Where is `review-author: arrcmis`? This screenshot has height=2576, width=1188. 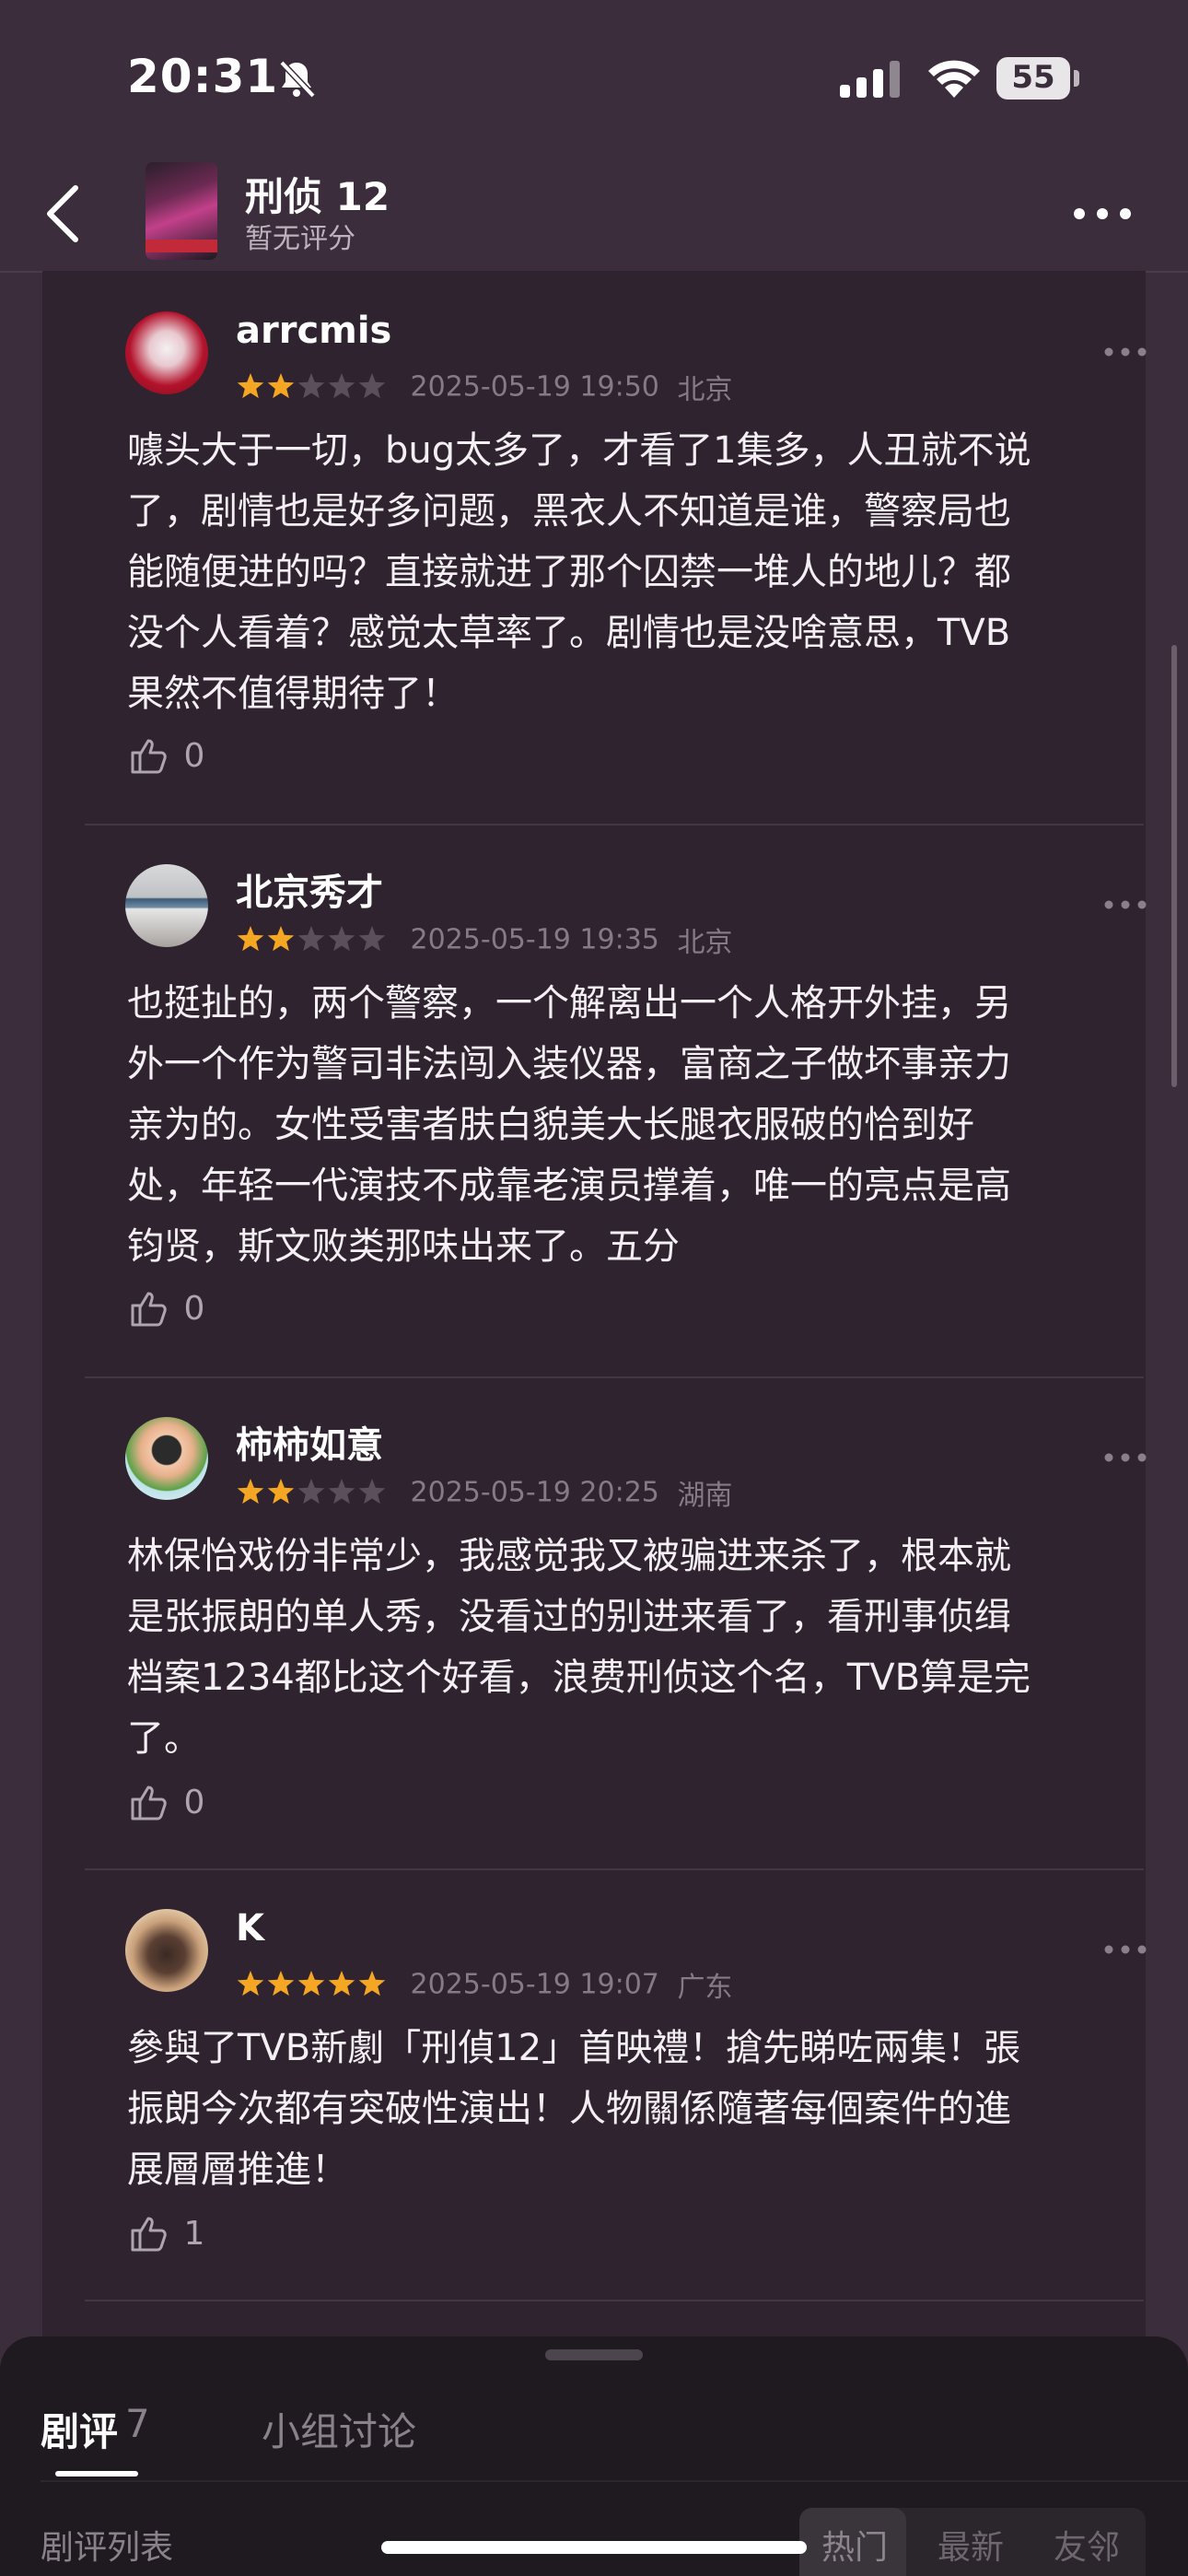
review-author: arrcmis is located at coordinates (313, 331).